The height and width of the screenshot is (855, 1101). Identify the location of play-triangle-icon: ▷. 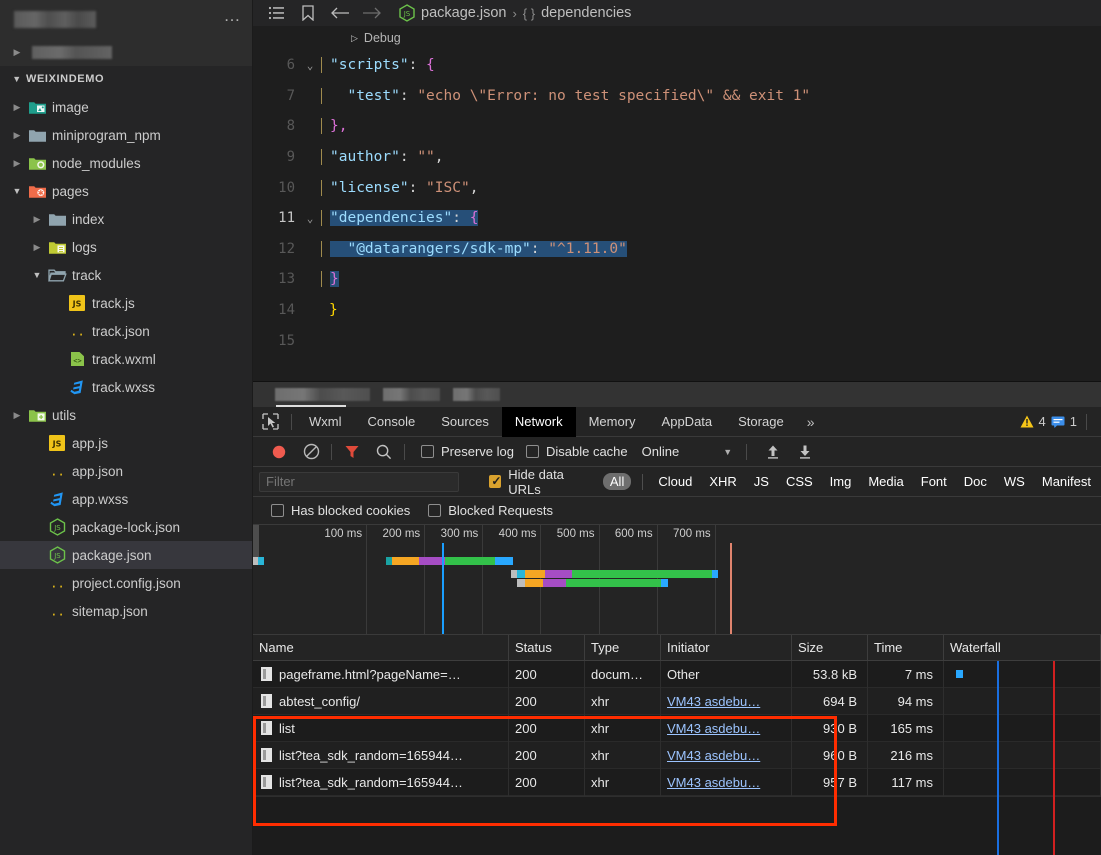
(354, 38).